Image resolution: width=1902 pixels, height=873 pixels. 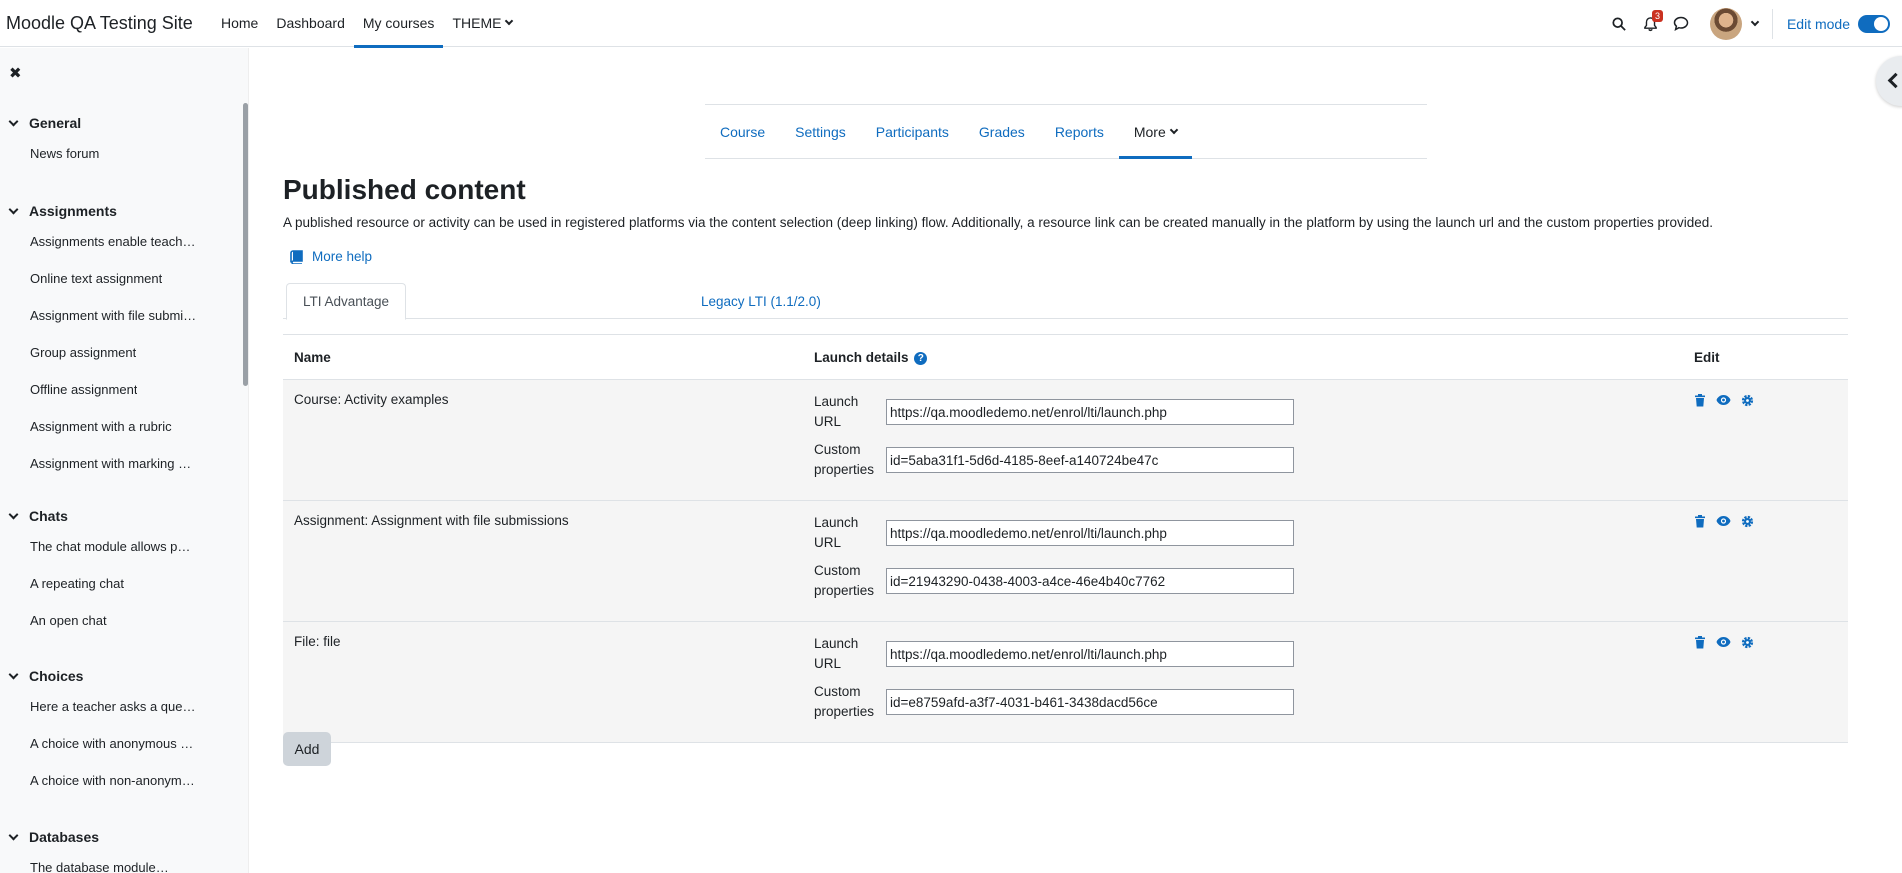 I want to click on table-row: File: file Launch URL Custom properties, so click(x=1065, y=682).